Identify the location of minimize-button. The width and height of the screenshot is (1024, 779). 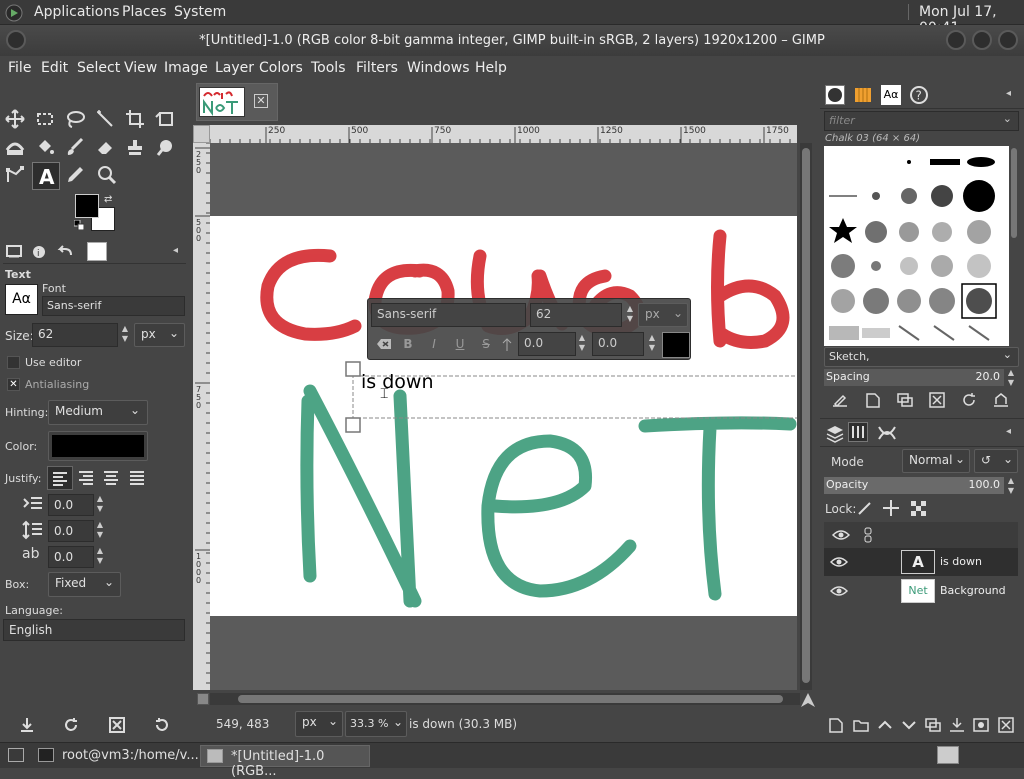
(956, 40).